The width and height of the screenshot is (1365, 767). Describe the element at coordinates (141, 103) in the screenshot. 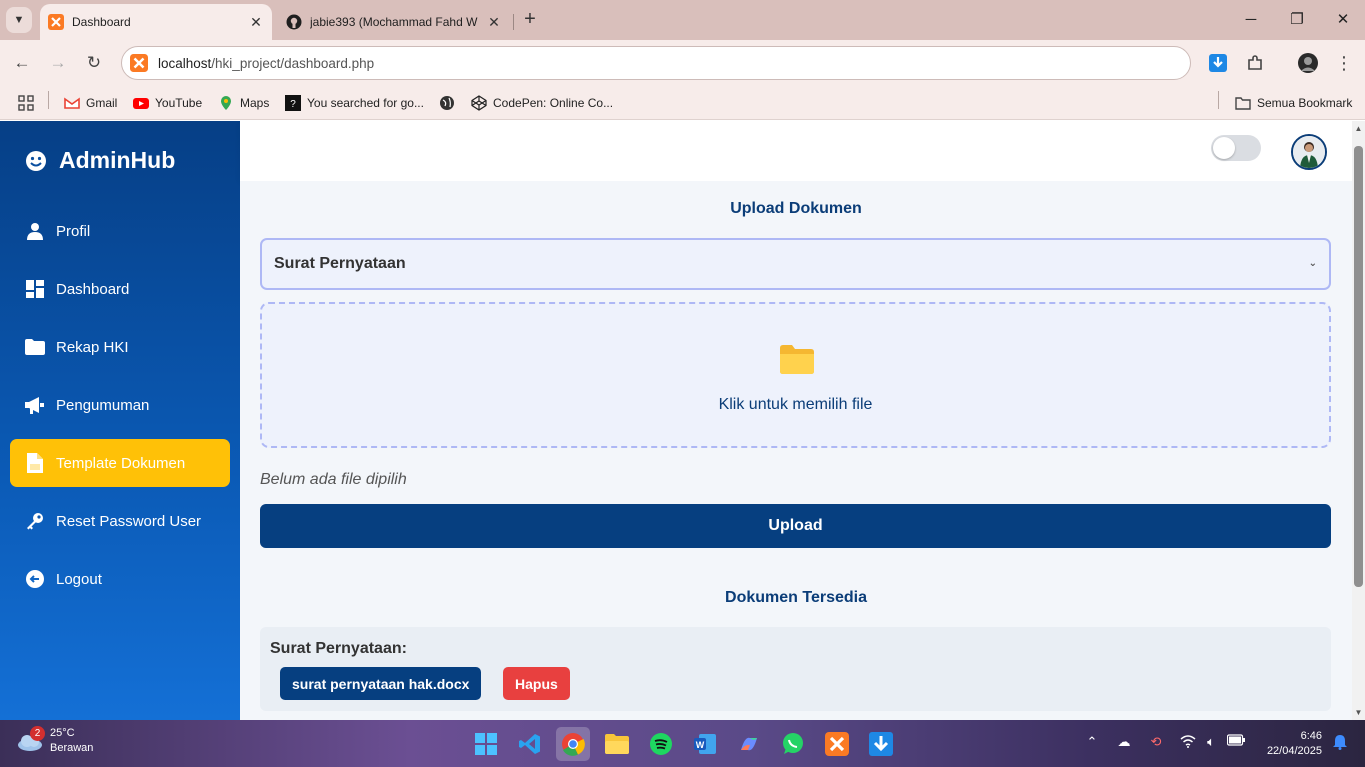

I see `youtube-icon` at that location.